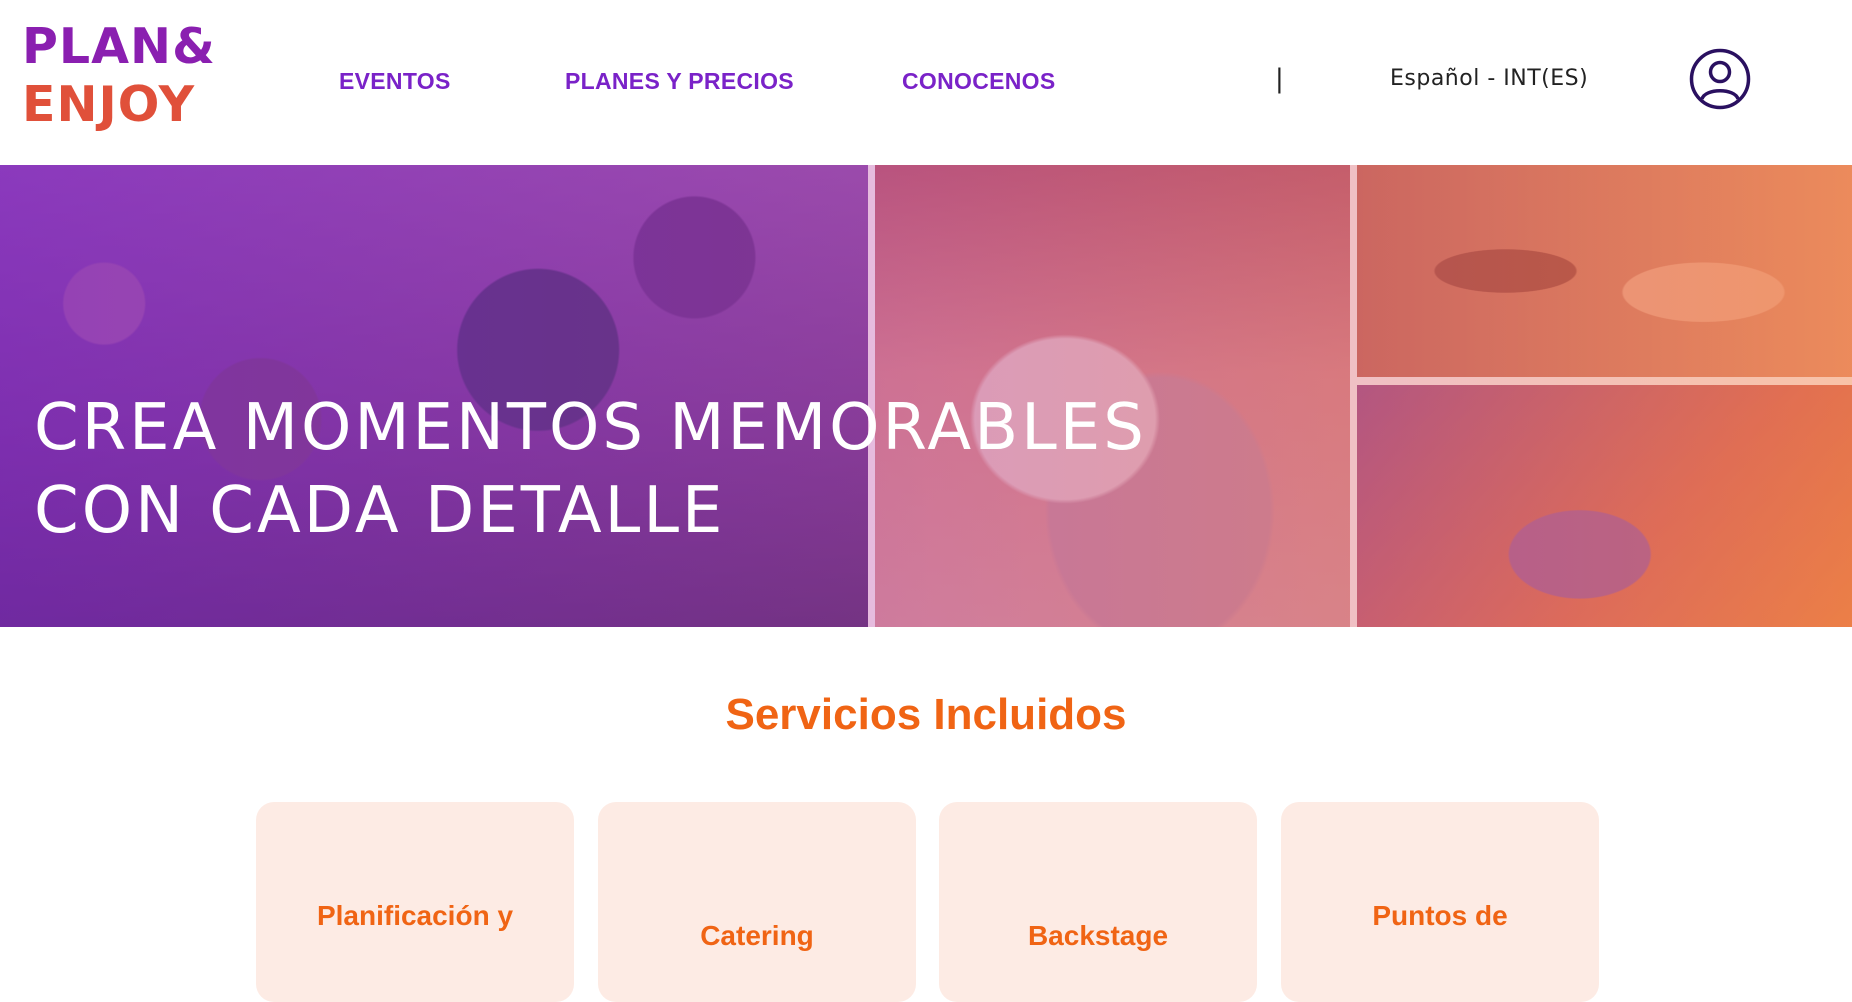 The image size is (1852, 1002). Describe the element at coordinates (757, 935) in the screenshot. I see `service-card-label: Catering` at that location.